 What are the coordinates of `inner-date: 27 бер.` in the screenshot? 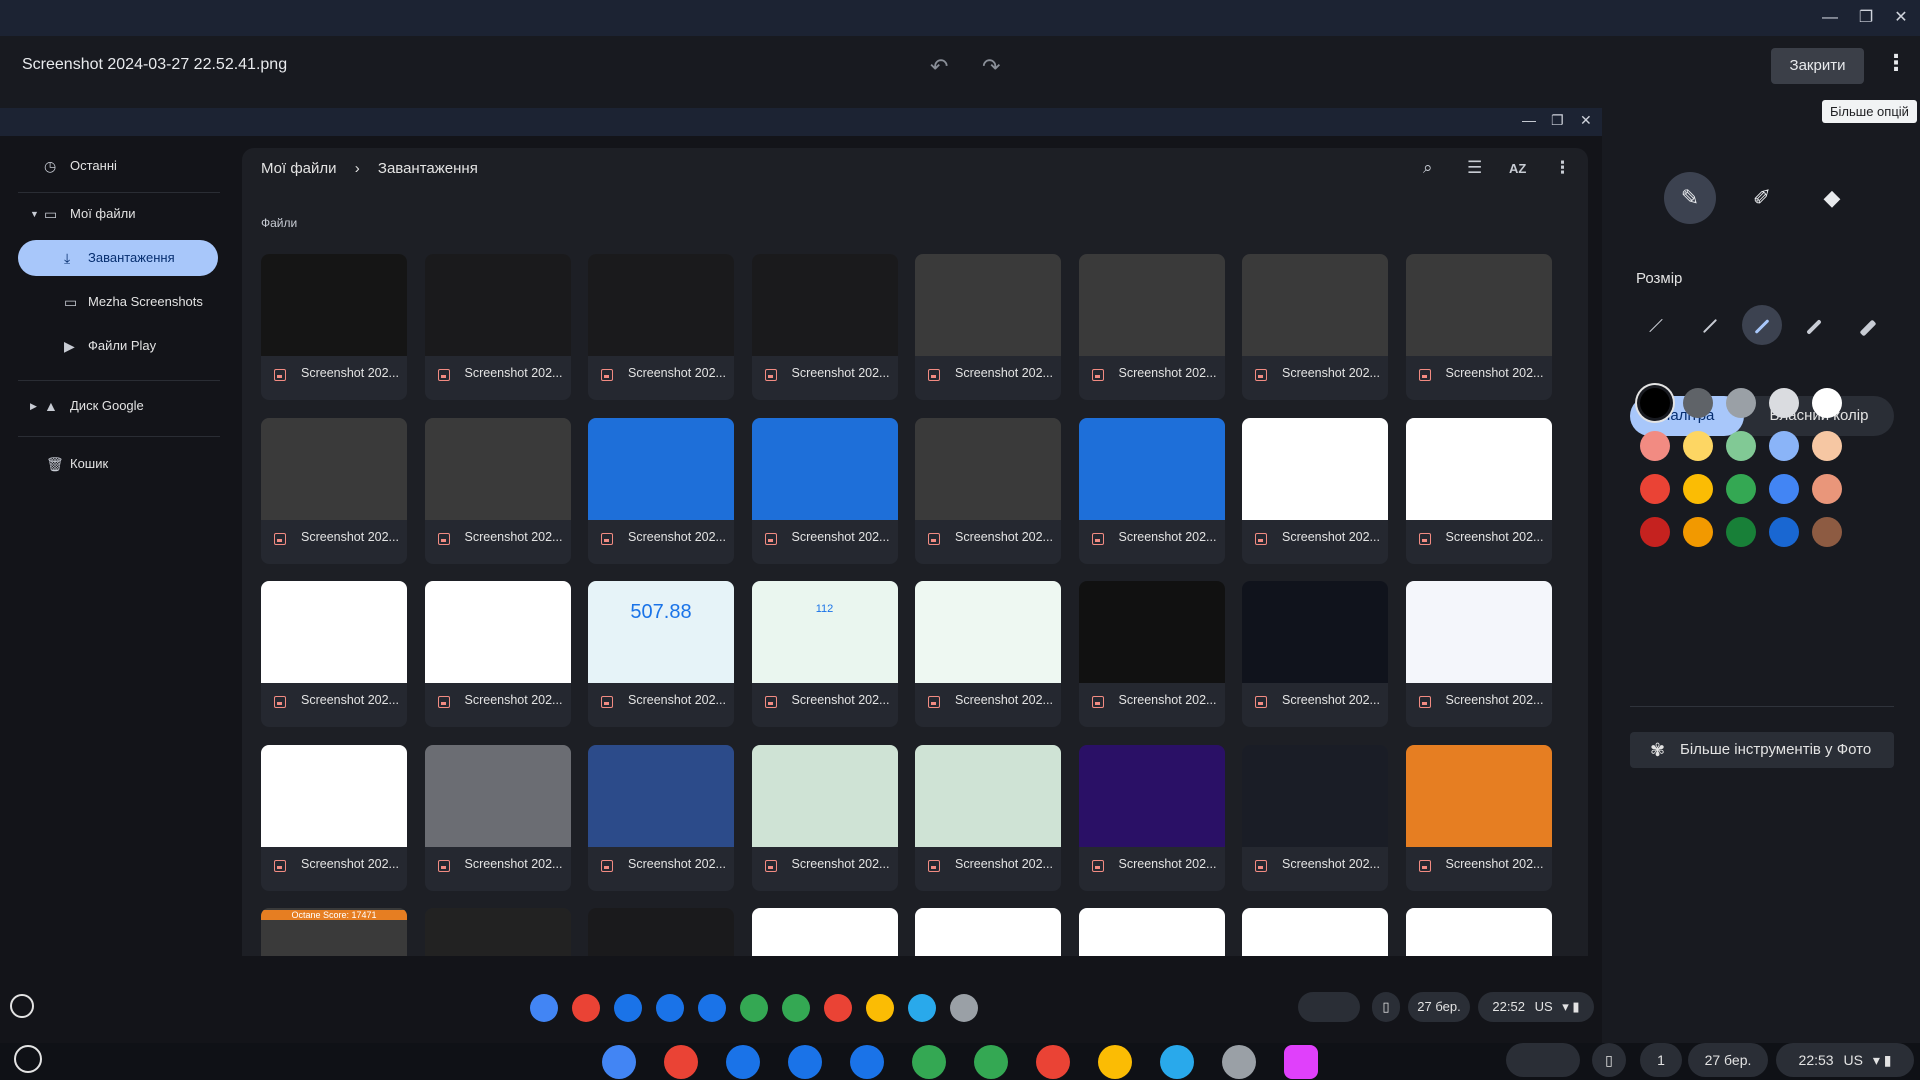 It's located at (1439, 1007).